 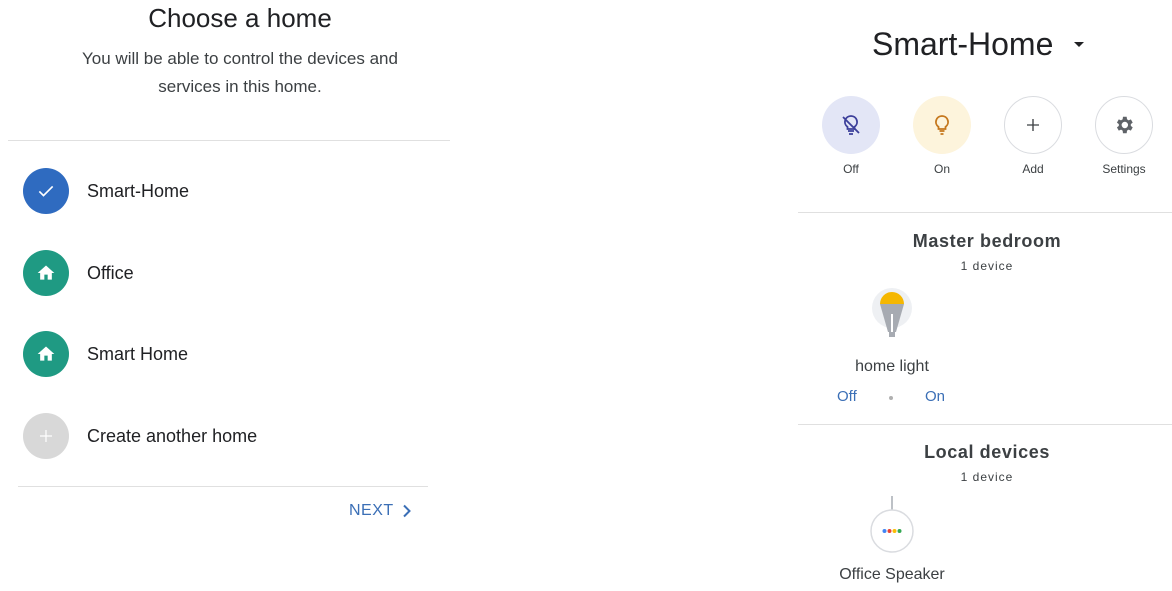 What do you see at coordinates (138, 353) in the screenshot?
I see `home-option-label: Smart Home` at bounding box center [138, 353].